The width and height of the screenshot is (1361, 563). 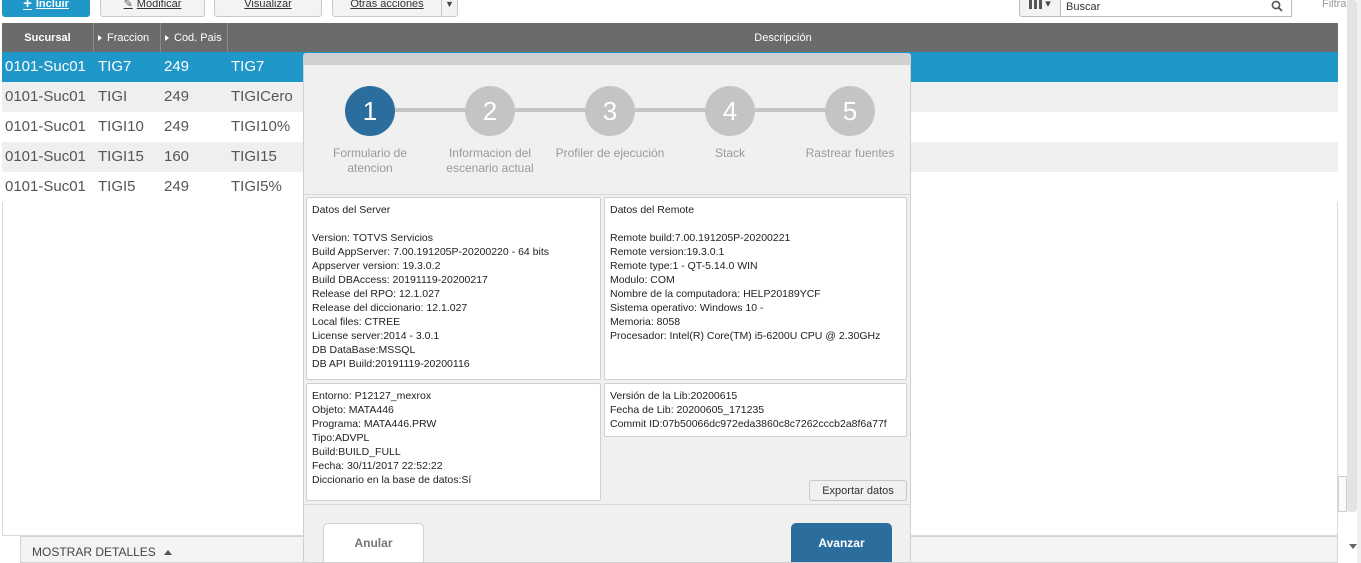 What do you see at coordinates (372, 396) in the screenshot?
I see `info-line: Entorno: P12127_mexrox` at bounding box center [372, 396].